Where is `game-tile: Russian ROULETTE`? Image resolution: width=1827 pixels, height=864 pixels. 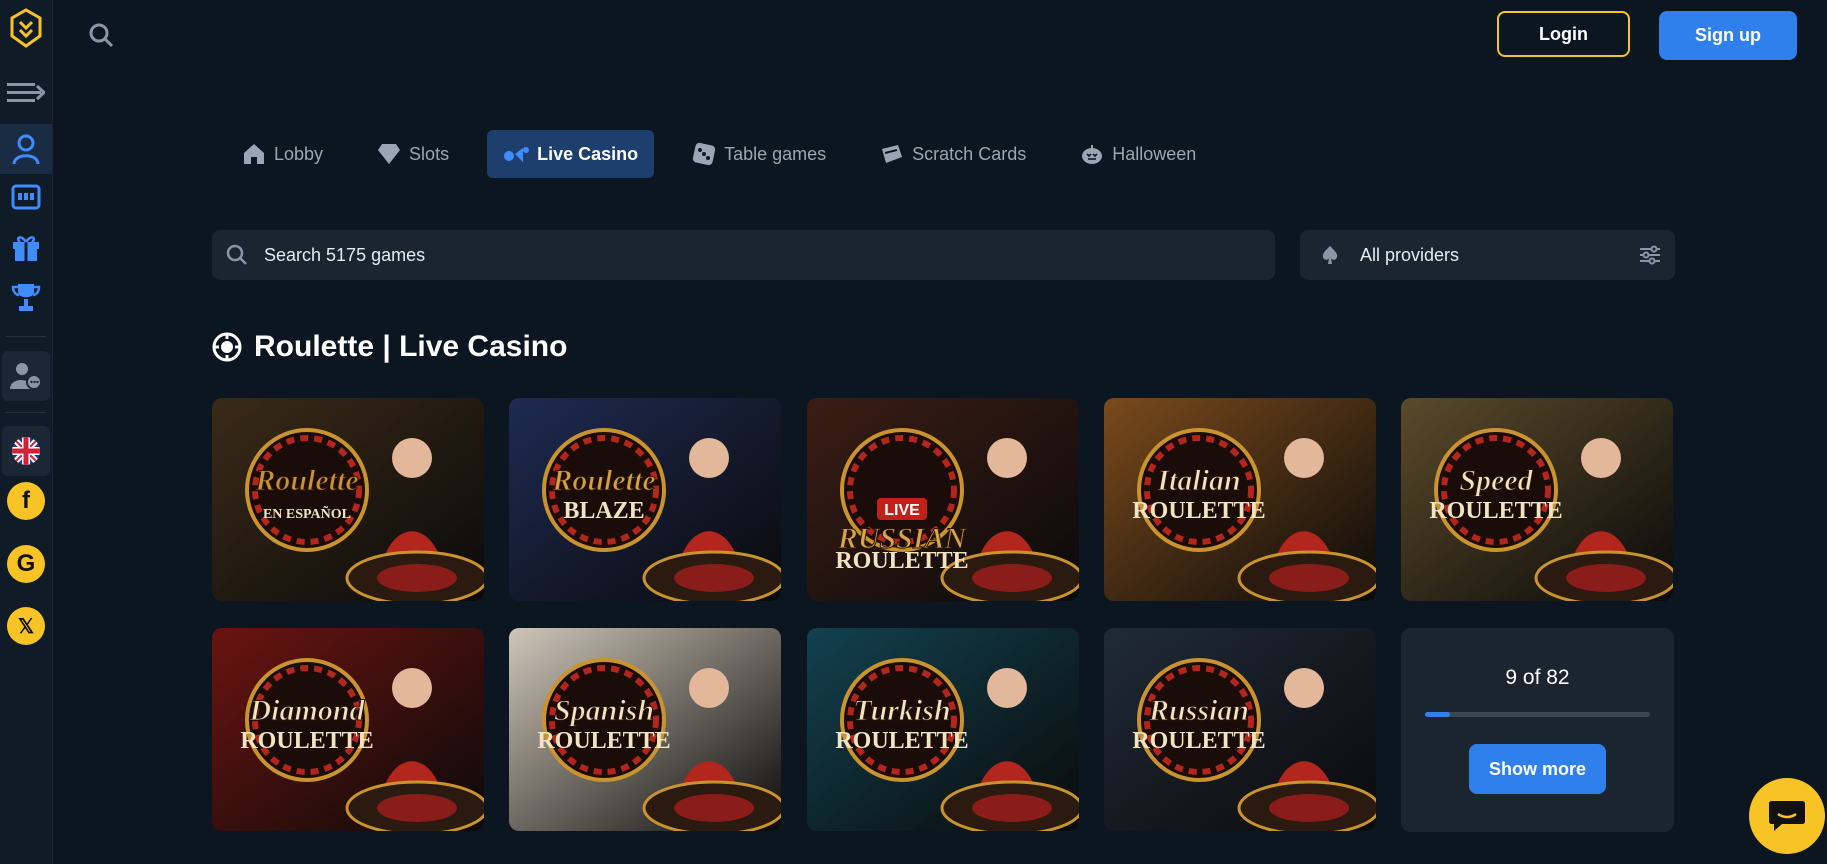 game-tile: Russian ROULETTE is located at coordinates (1240, 729).